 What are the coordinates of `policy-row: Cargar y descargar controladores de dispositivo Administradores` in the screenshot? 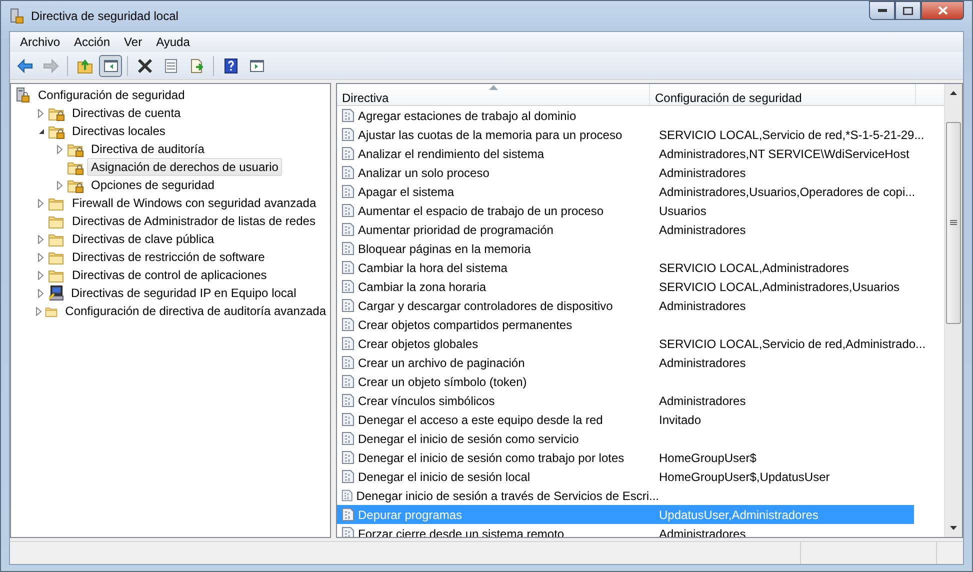 It's located at (625, 305).